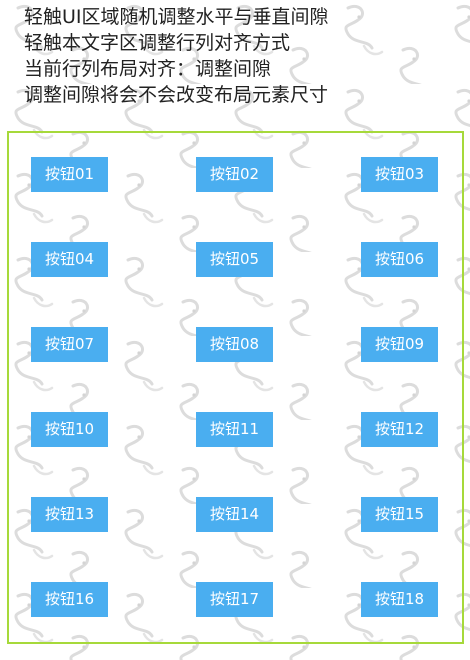  Describe the element at coordinates (234, 599) in the screenshot. I see `button-17: 按钮17` at that location.